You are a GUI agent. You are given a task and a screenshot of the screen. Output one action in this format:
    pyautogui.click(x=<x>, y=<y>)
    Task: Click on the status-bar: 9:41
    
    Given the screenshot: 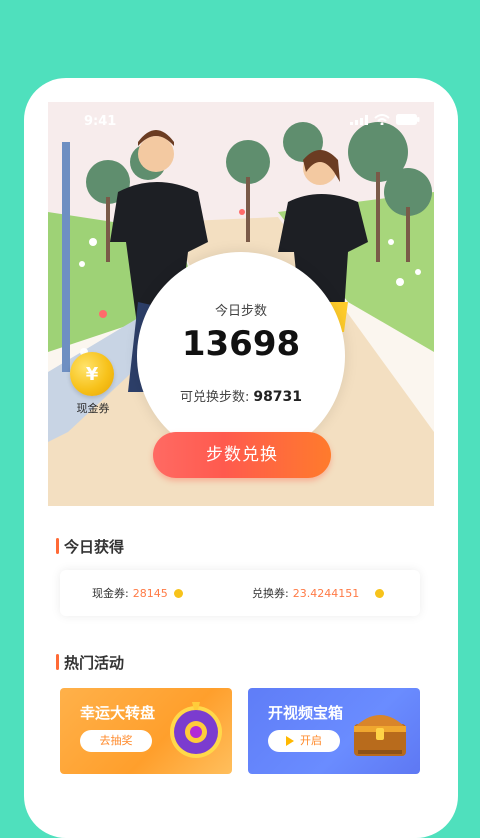 What is the action you would take?
    pyautogui.click(x=241, y=119)
    